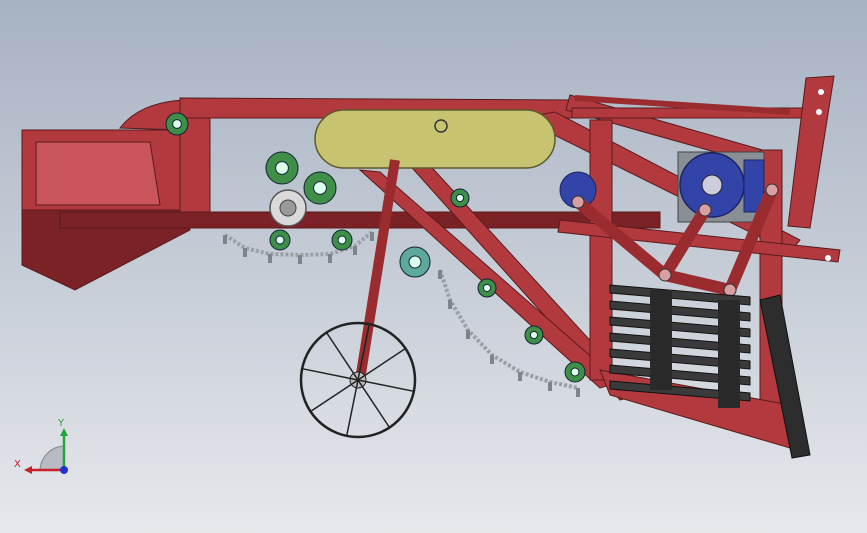 This screenshot has width=867, height=533. What do you see at coordinates (64, 470) in the screenshot?
I see `z-axis-dot` at bounding box center [64, 470].